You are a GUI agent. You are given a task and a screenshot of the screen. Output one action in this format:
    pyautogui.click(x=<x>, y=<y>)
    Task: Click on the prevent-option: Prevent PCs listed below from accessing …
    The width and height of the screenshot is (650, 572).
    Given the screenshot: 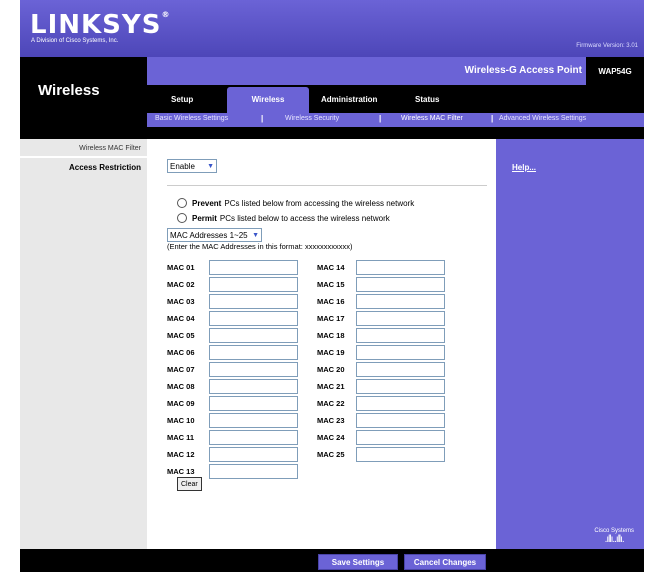 What is the action you would take?
    pyautogui.click(x=295, y=203)
    